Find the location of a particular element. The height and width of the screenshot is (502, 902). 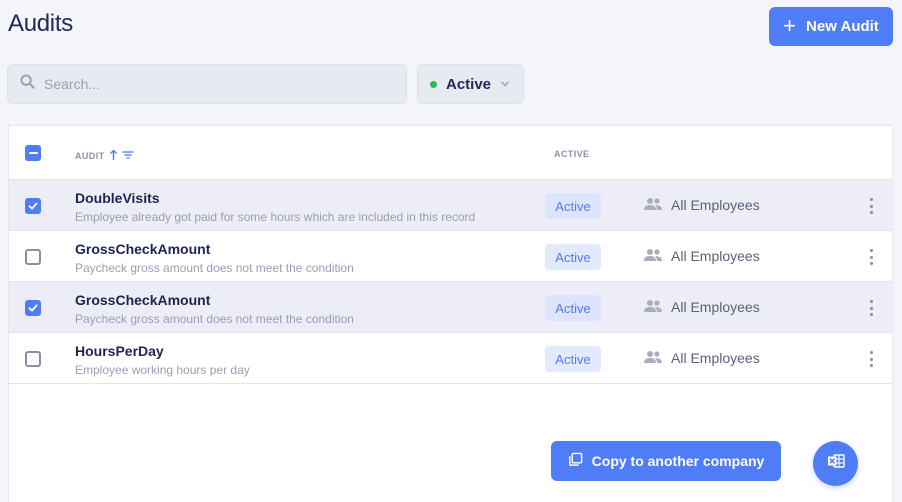

status-dot-icon is located at coordinates (433, 84).